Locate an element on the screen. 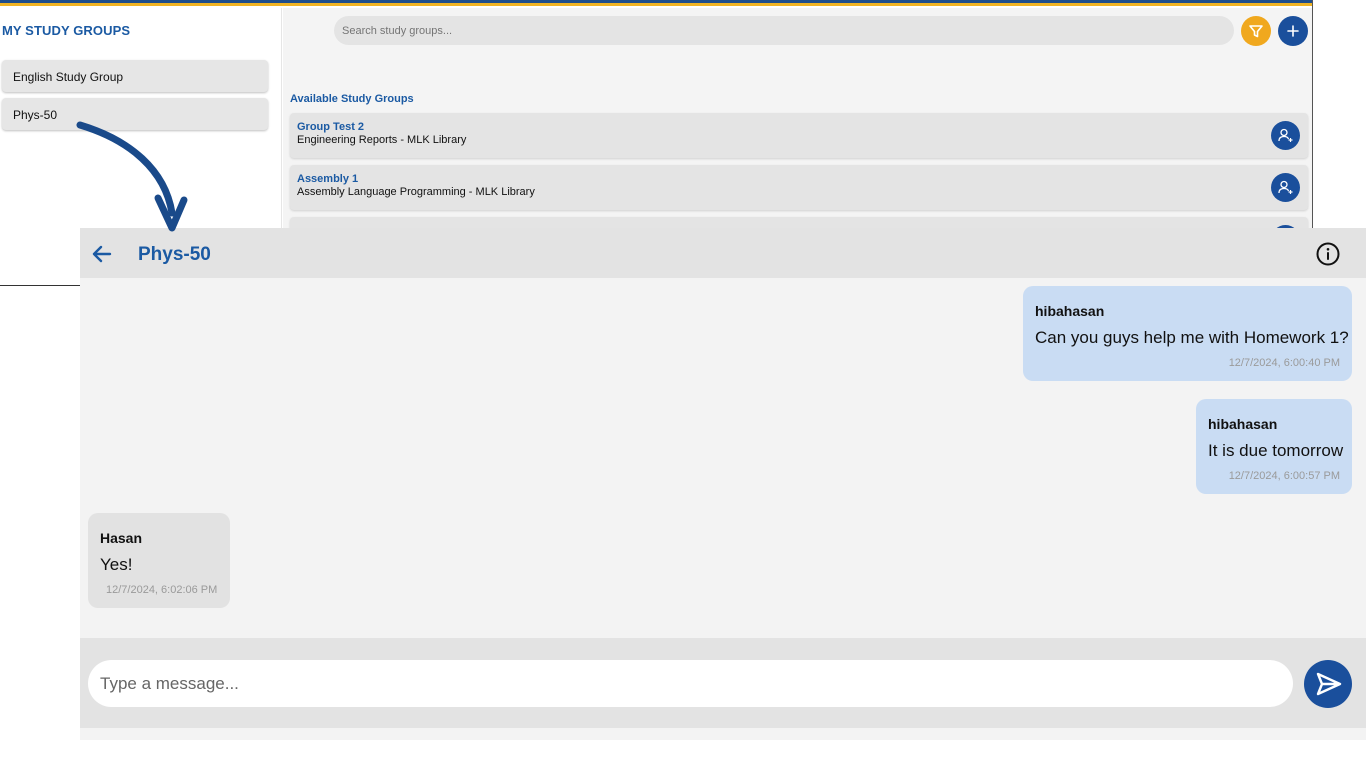  chat-header: Phys-50 is located at coordinates (723, 253).